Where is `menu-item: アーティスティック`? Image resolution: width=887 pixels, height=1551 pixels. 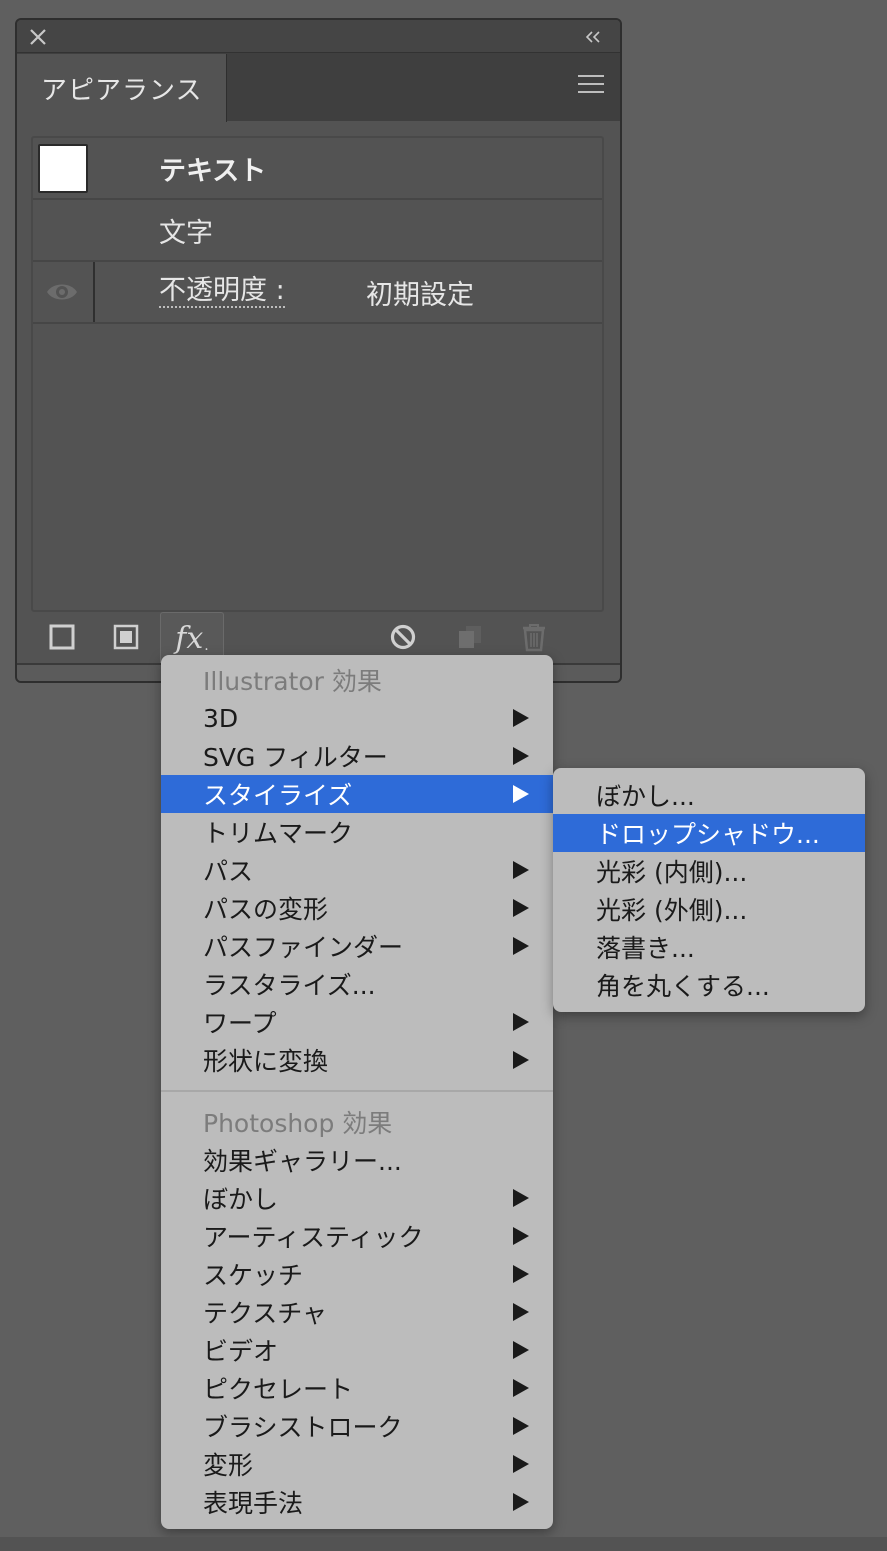 menu-item: アーティスティック is located at coordinates (357, 1236).